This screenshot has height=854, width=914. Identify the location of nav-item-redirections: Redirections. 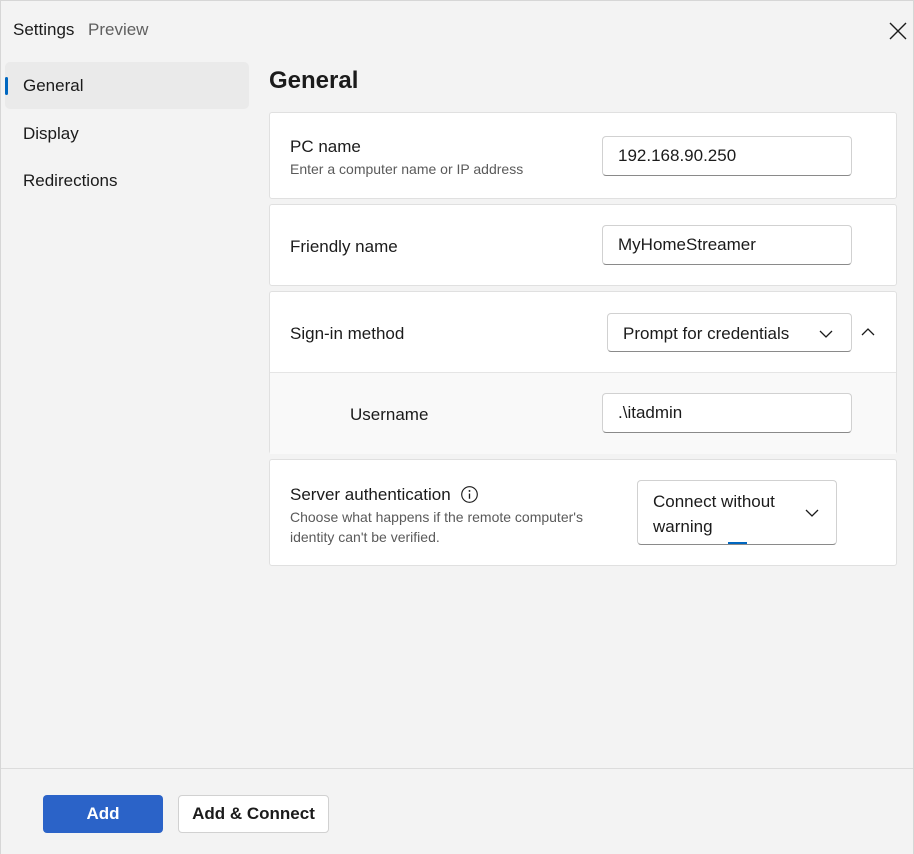
(127, 180).